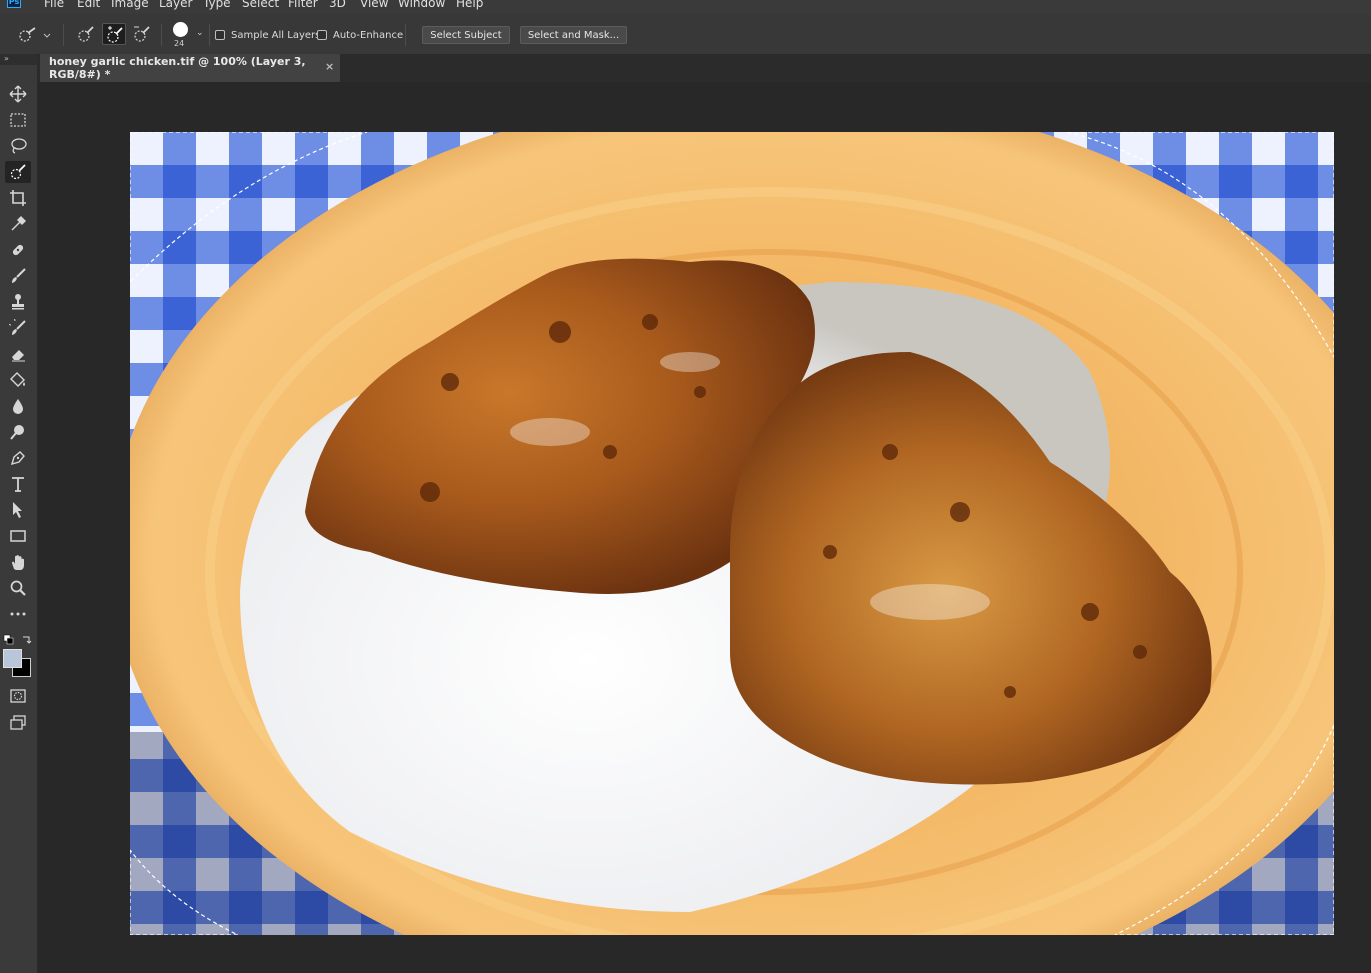 Image resolution: width=1371 pixels, height=973 pixels. I want to click on path-selection-arrow-icon, so click(17, 510).